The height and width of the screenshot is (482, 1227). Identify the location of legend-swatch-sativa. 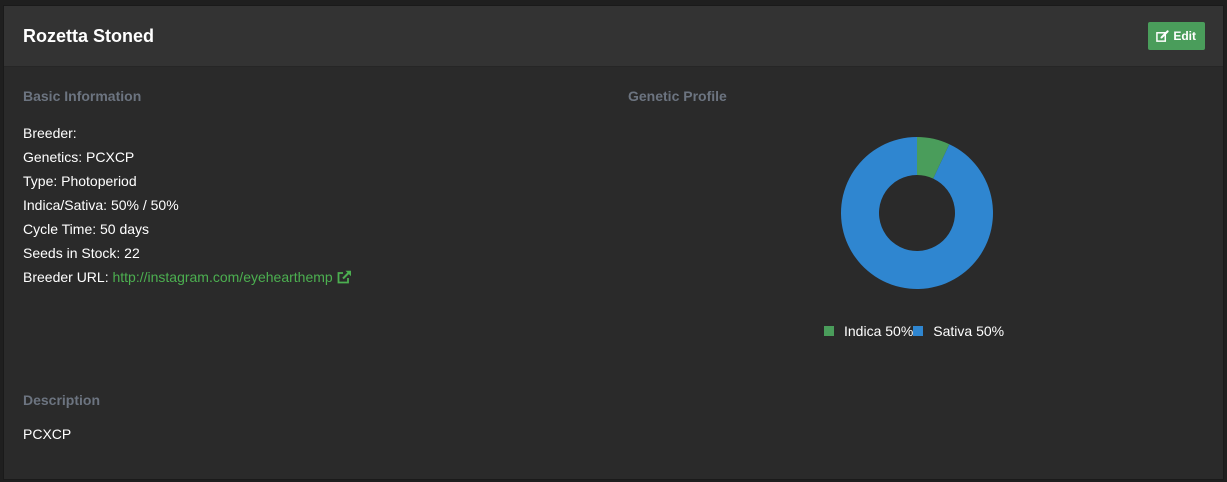
(918, 331).